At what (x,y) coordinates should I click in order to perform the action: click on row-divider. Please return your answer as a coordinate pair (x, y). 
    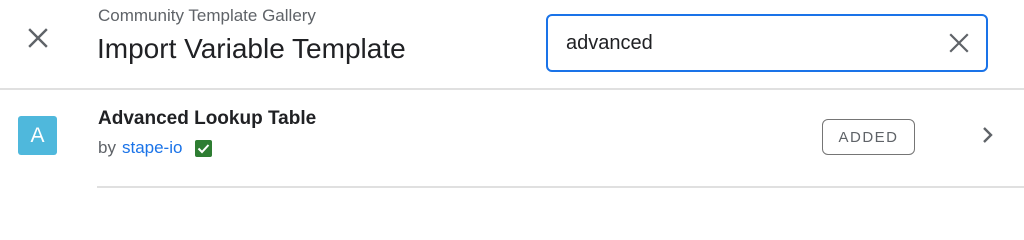
    Looking at the image, I should click on (560, 187).